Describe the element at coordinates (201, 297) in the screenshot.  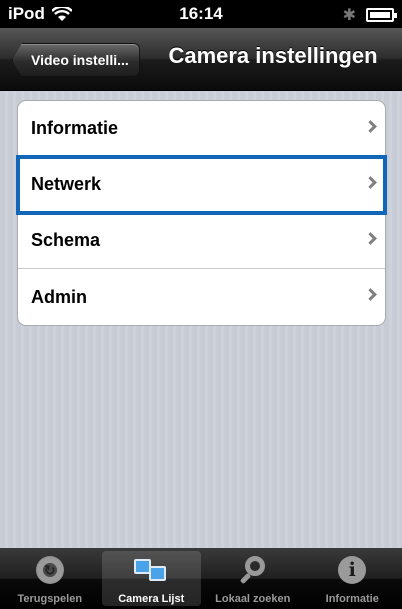
I see `menu-item-admin: Admin` at that location.